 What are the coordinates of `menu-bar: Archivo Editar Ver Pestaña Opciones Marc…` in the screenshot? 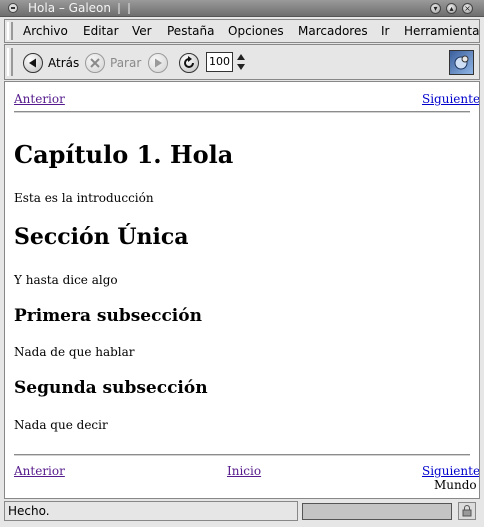 It's located at (242, 31).